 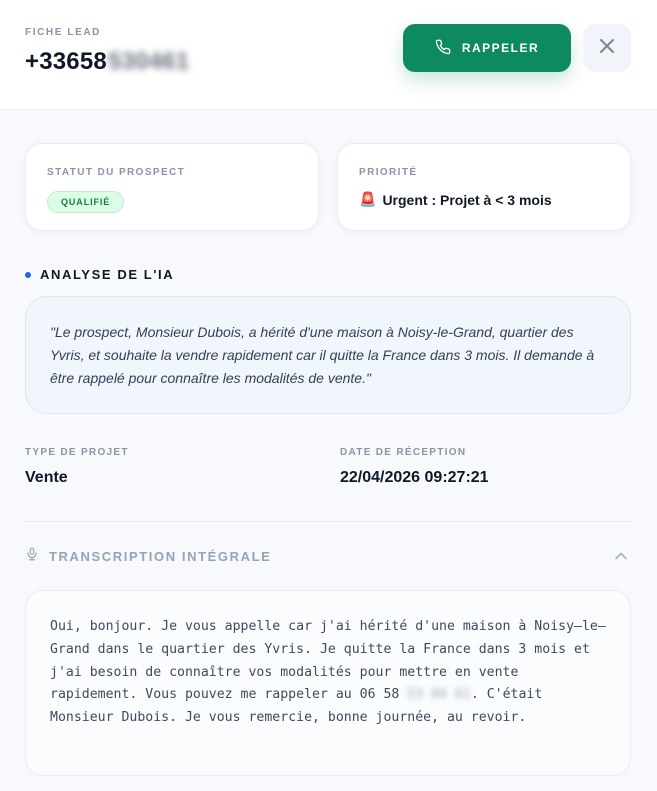 I want to click on priority-text: Urgent : Projet à < 3 mois, so click(x=467, y=199).